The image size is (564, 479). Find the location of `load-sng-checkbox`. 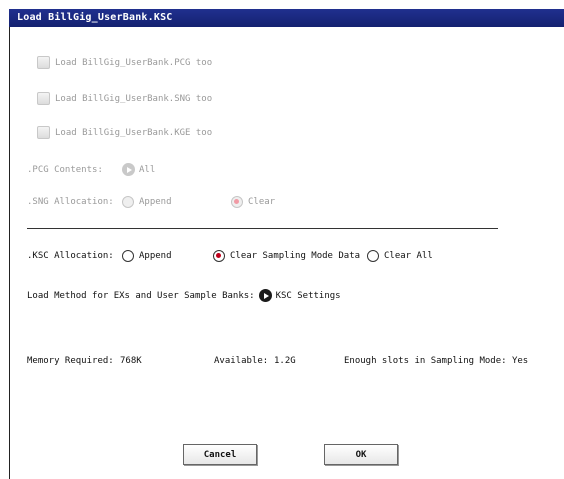

load-sng-checkbox is located at coordinates (43, 98).